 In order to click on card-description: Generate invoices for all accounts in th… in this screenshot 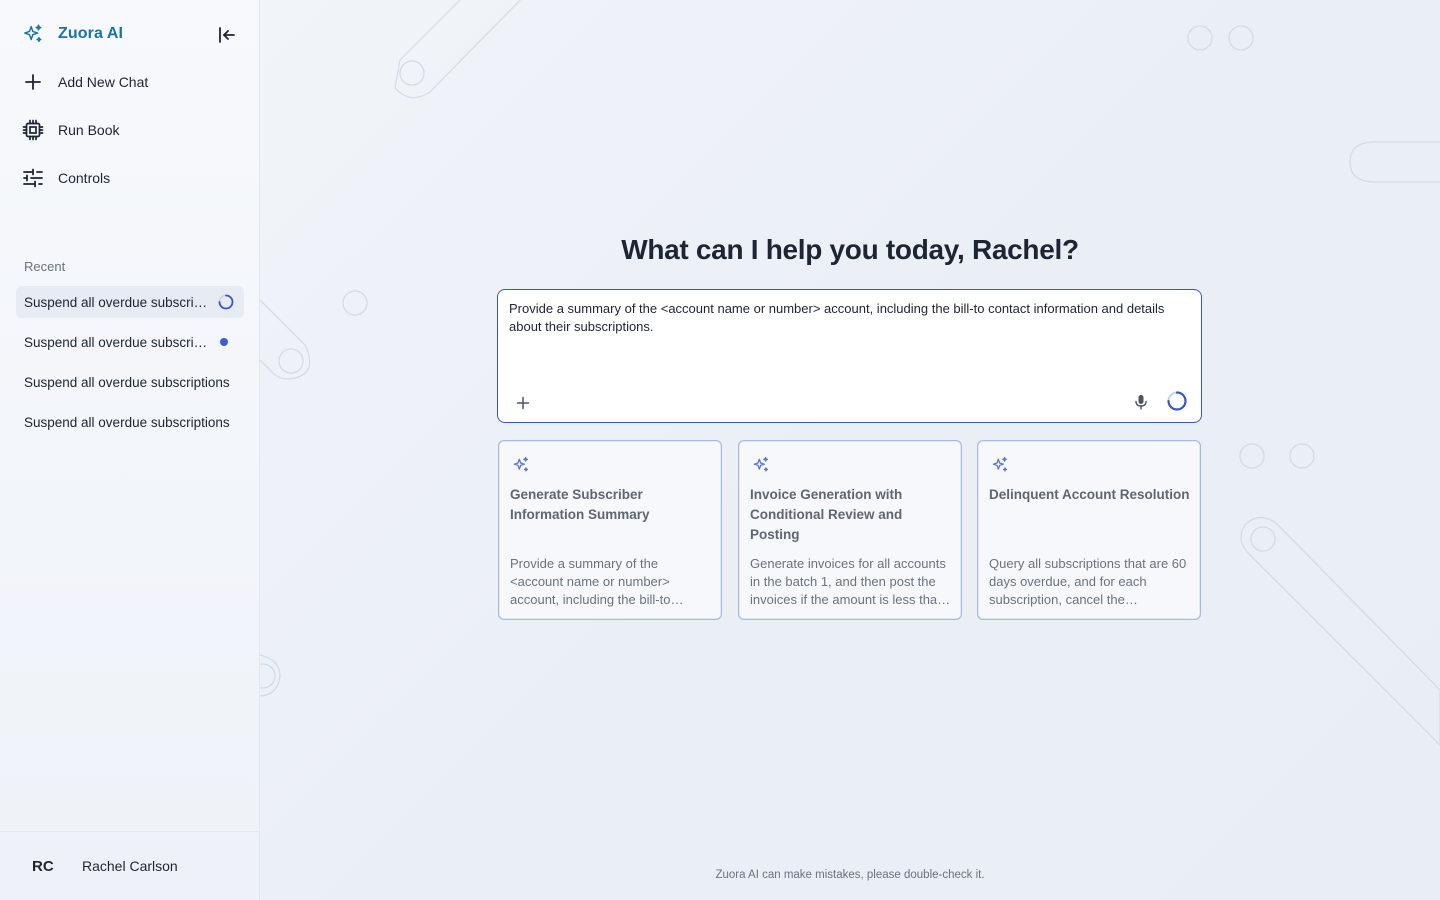, I will do `click(848, 581)`.